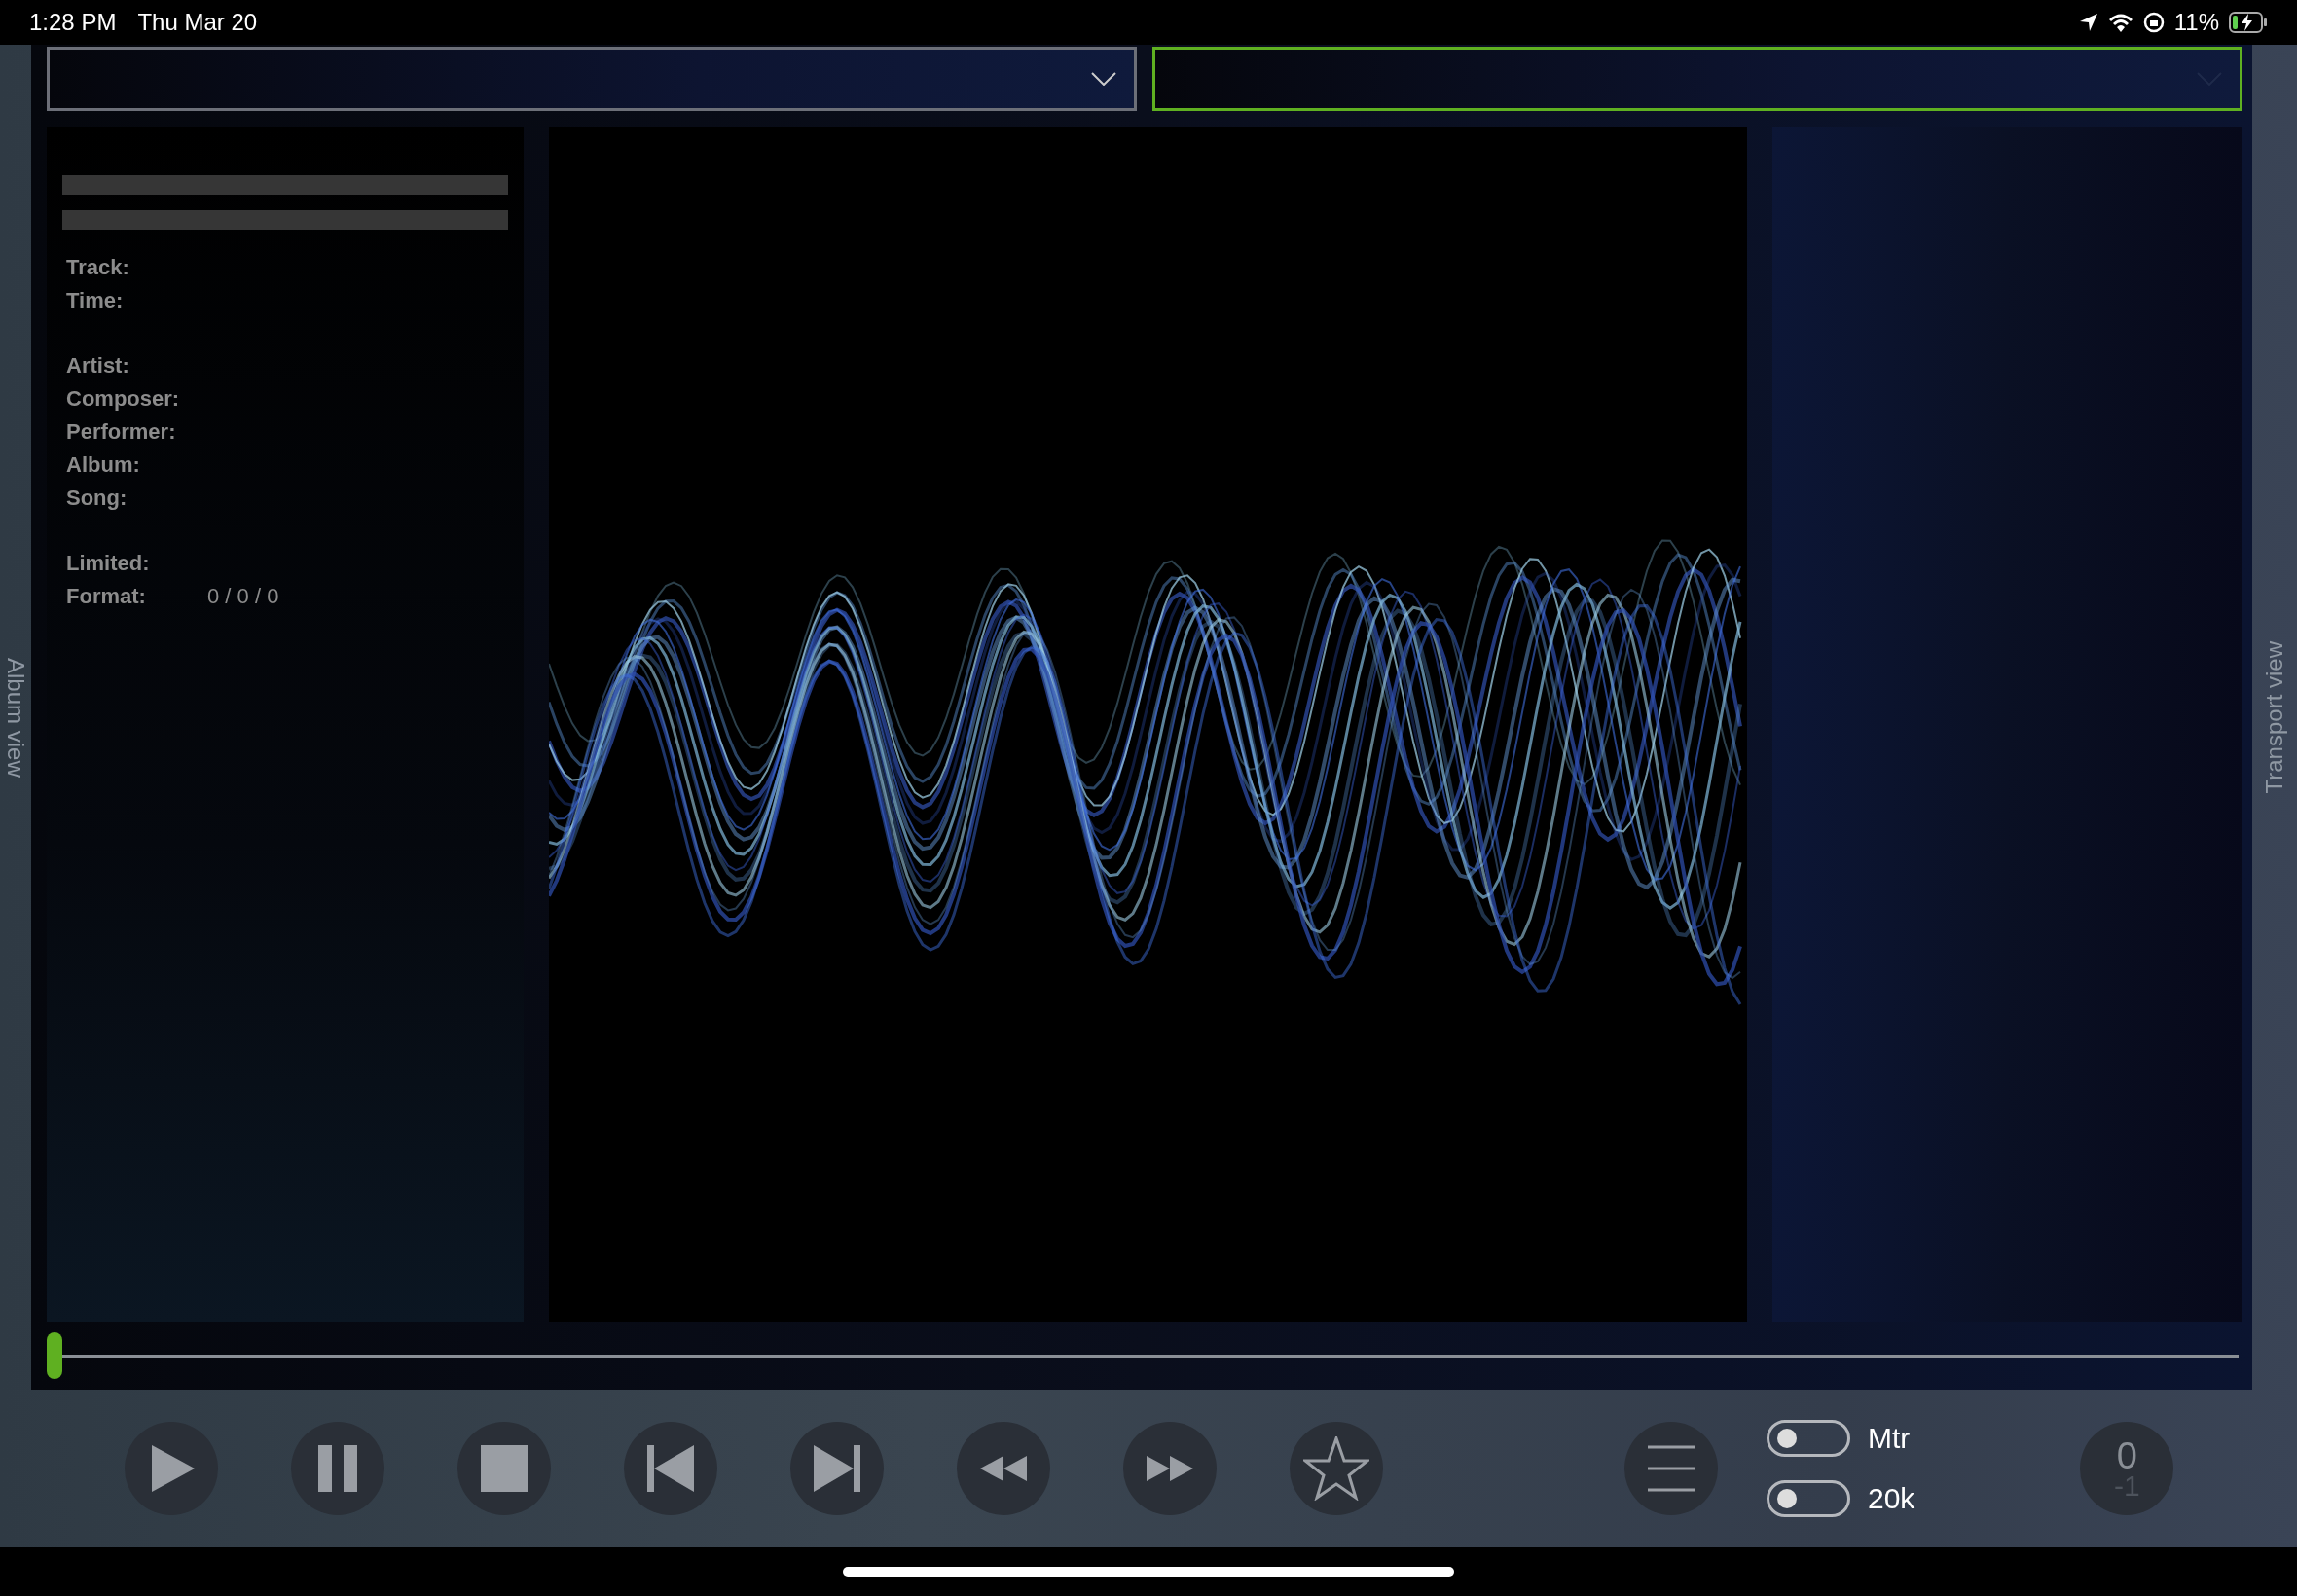  I want to click on seek-thumb, so click(55, 1356).